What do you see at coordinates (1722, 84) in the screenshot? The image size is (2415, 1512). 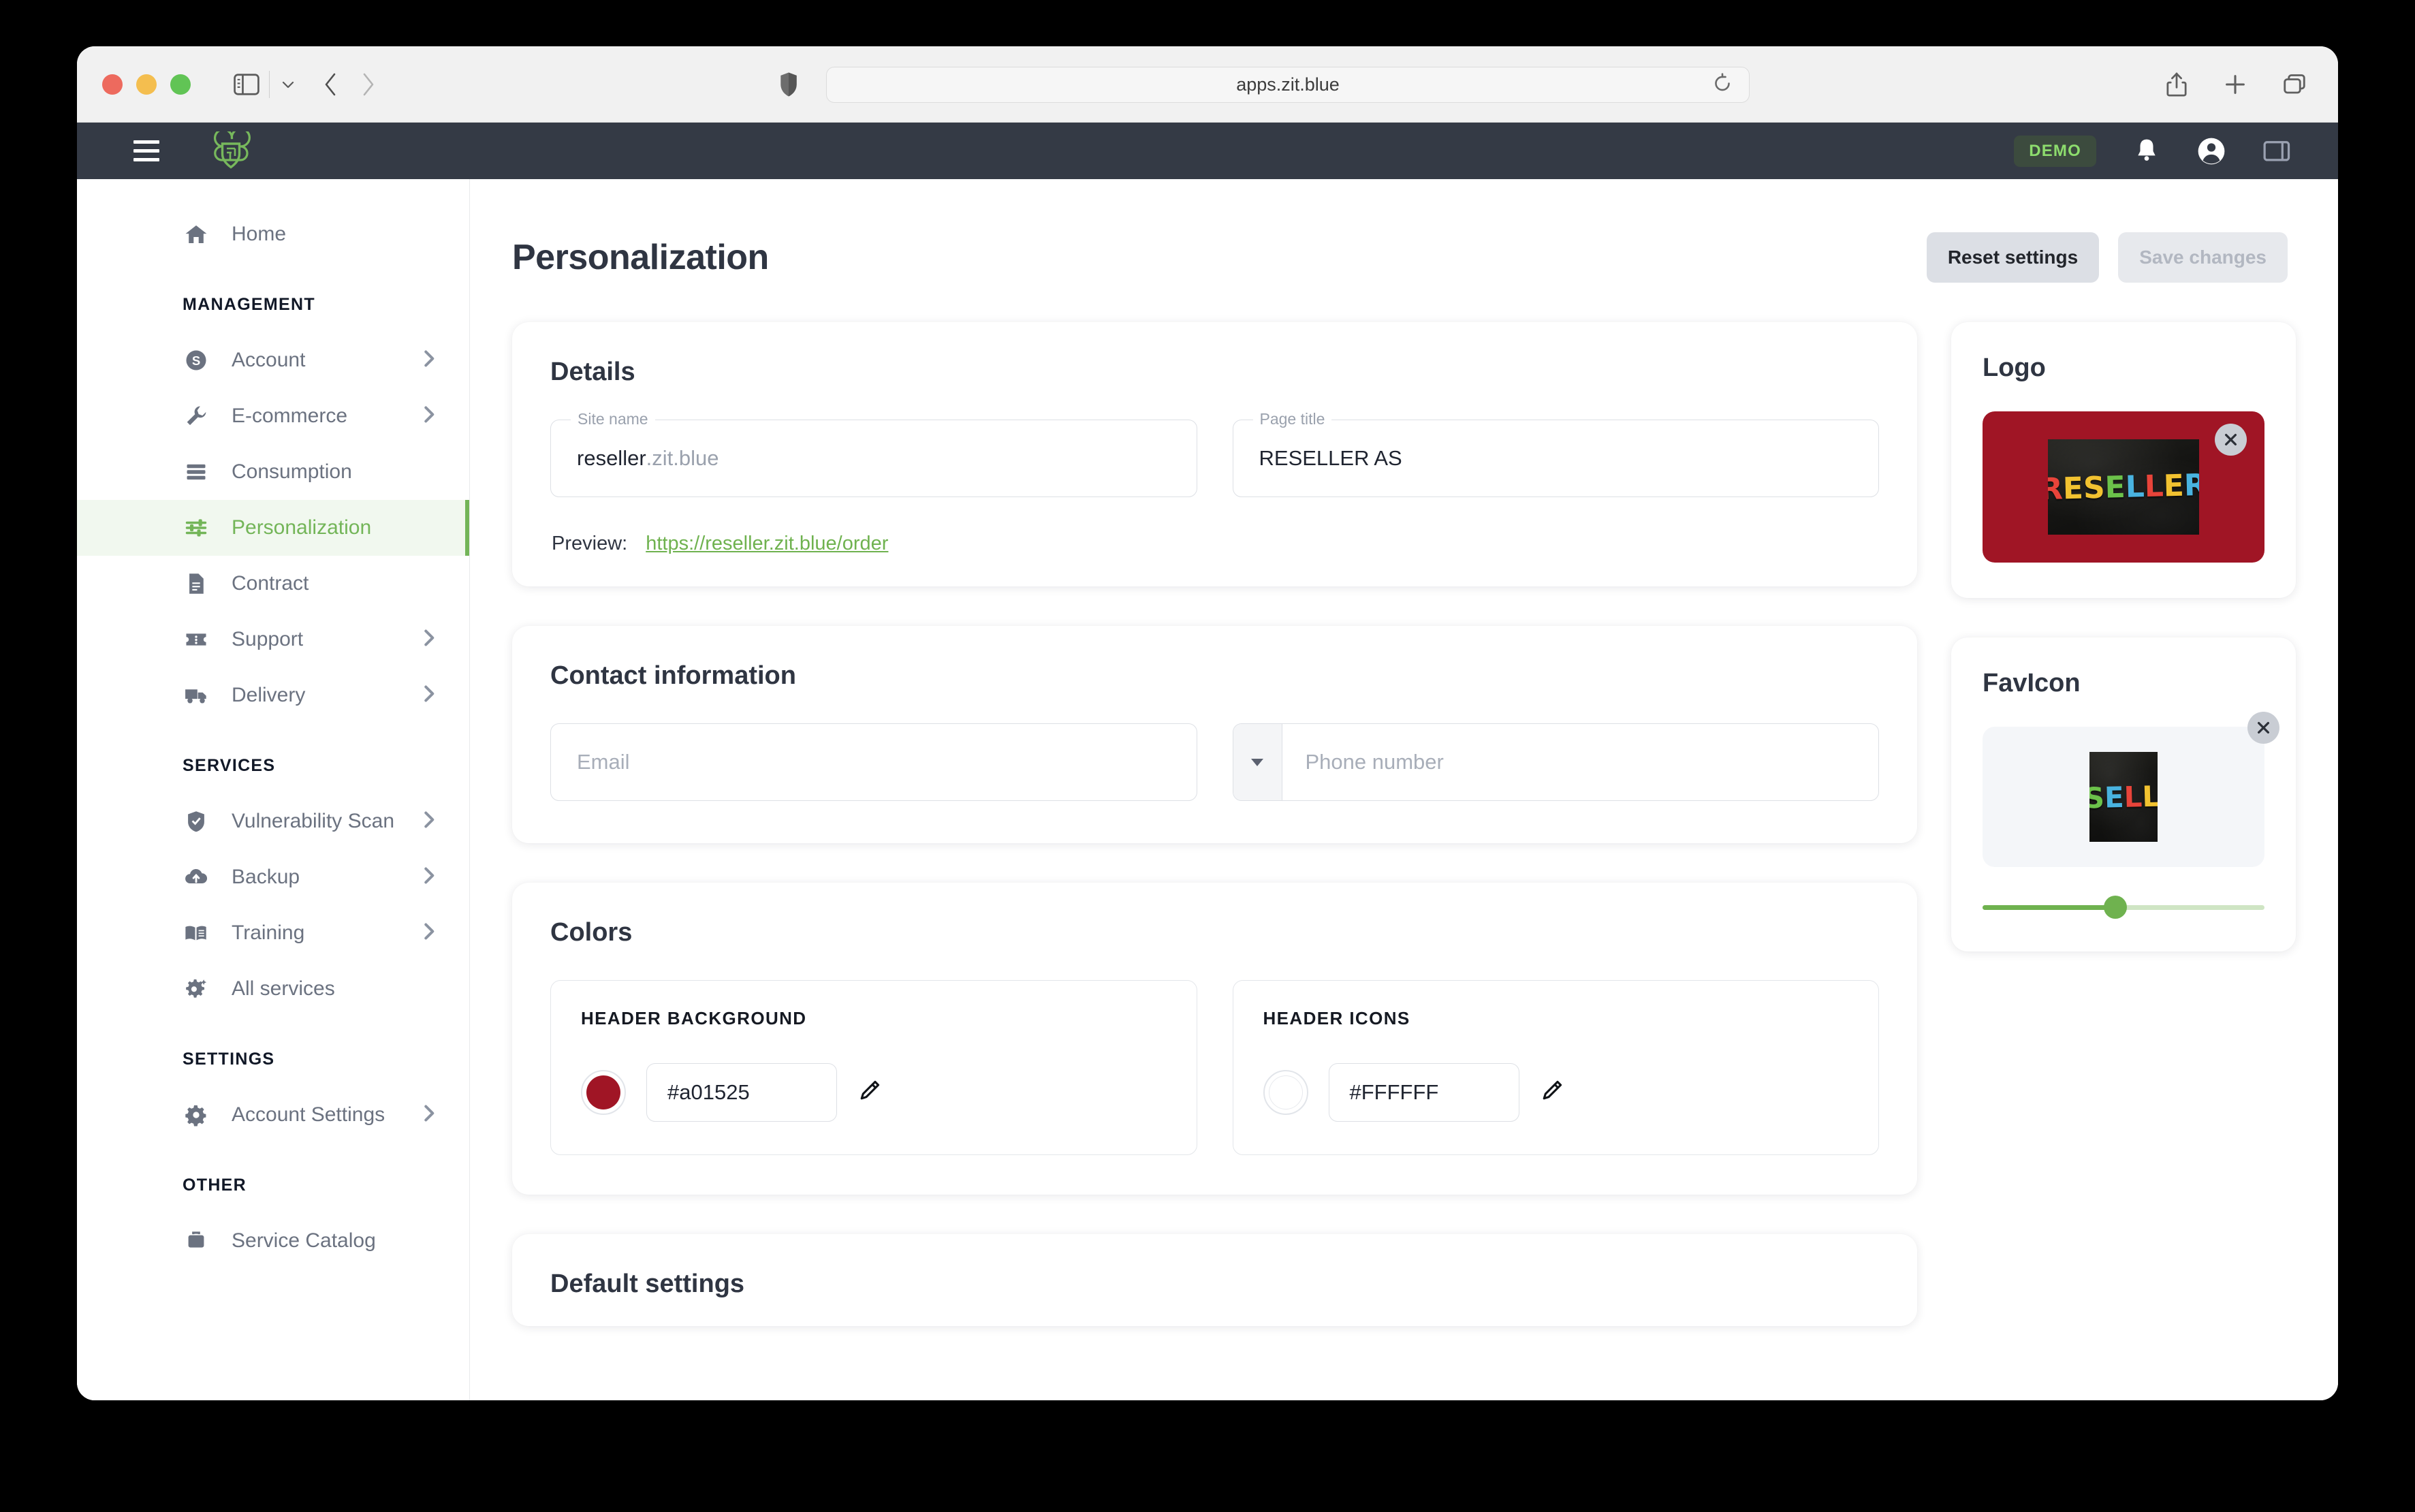 I see `reload-icon` at bounding box center [1722, 84].